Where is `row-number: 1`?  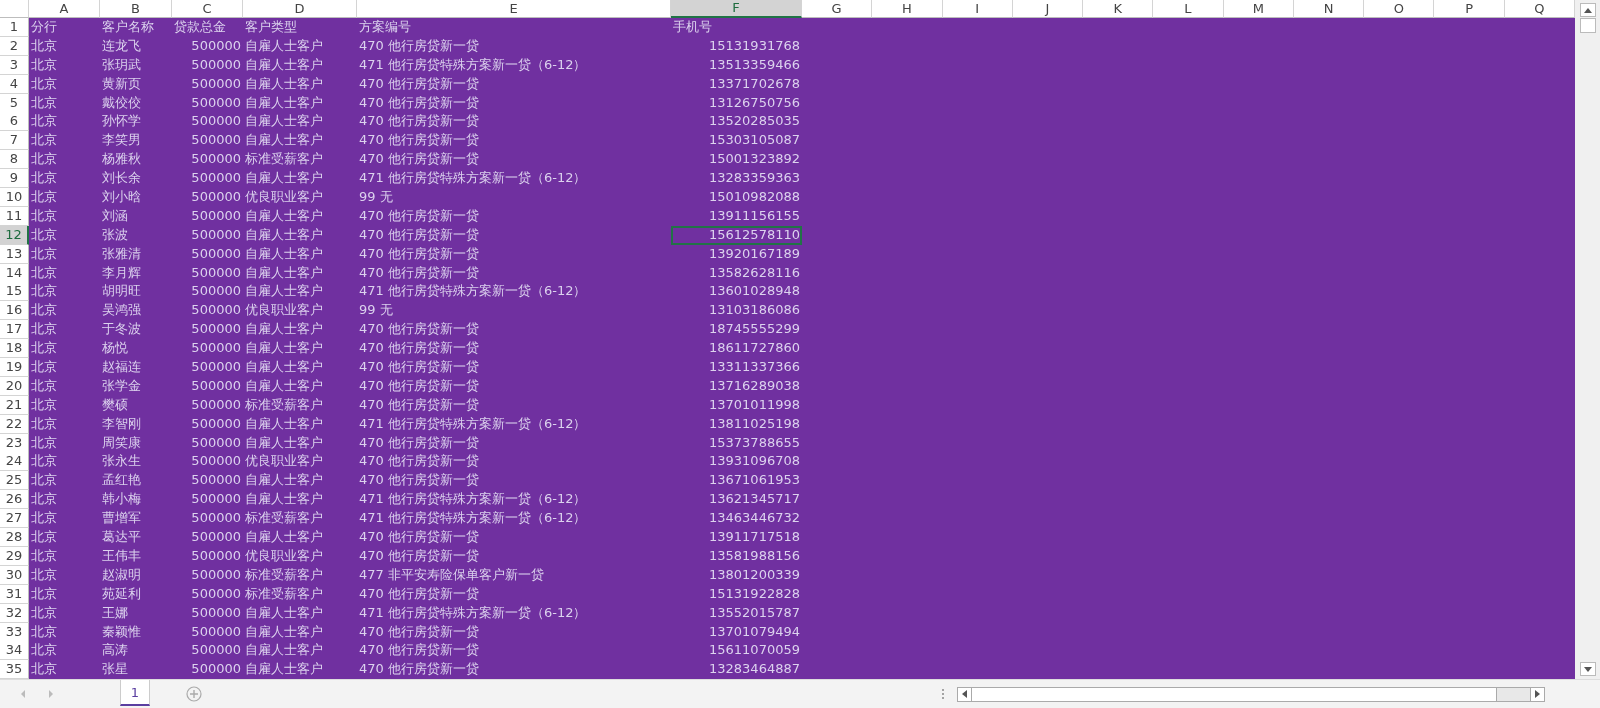
row-number: 1 is located at coordinates (14, 27).